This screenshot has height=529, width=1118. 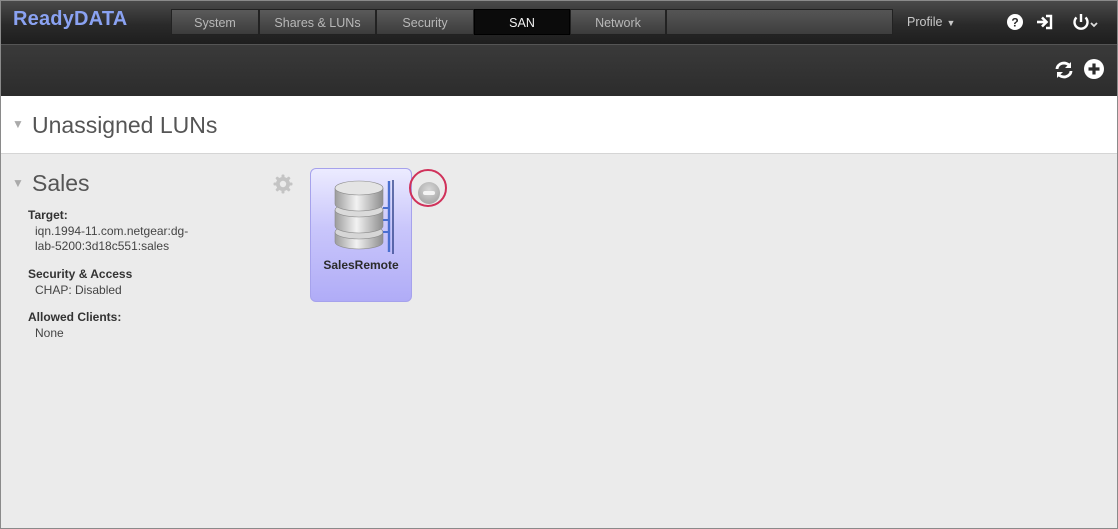 I want to click on tab-shares-luns: Shares & LUNs, so click(x=317, y=22).